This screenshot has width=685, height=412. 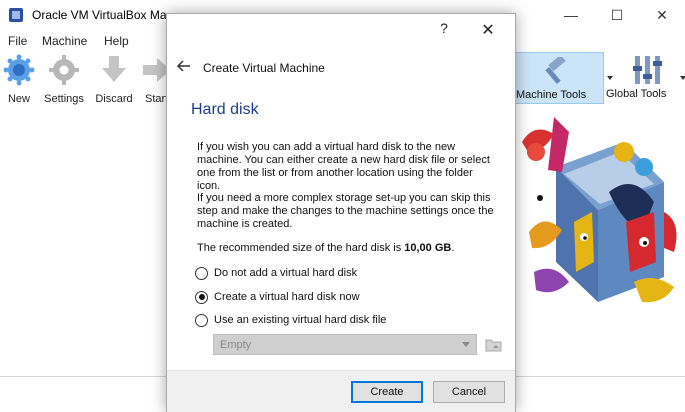 I want to click on close-dialog-button: ✕, so click(x=488, y=30).